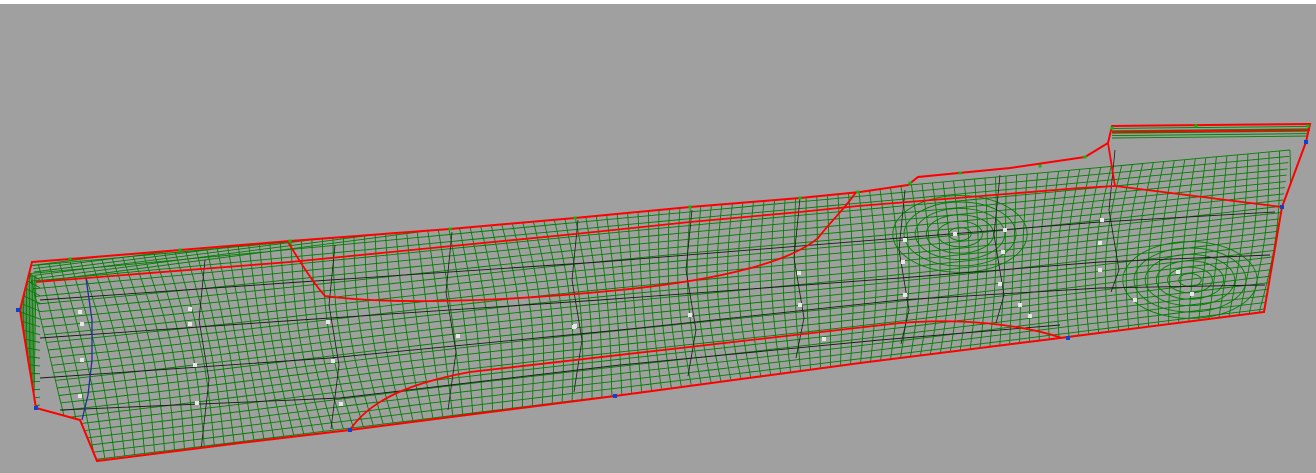  Describe the element at coordinates (572, 247) in the screenshot. I see `boundary-curve` at that location.